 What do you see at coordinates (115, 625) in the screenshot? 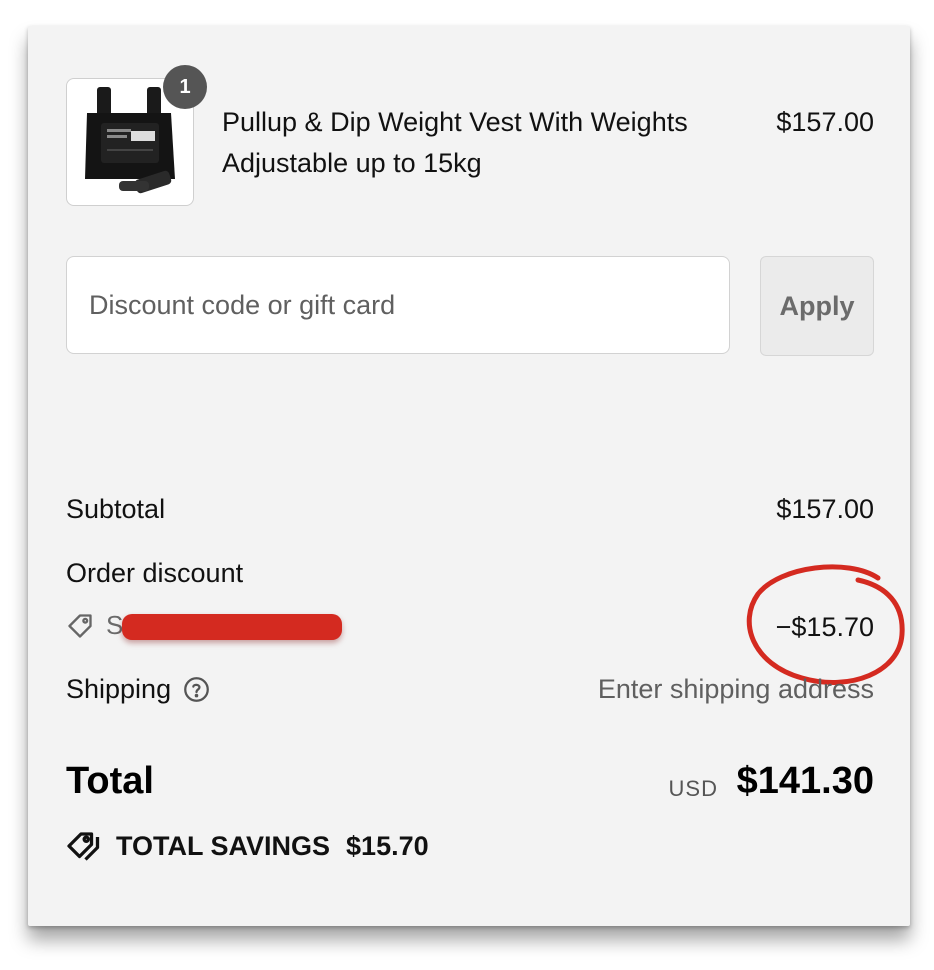
I see `discount-code-text: S` at bounding box center [115, 625].